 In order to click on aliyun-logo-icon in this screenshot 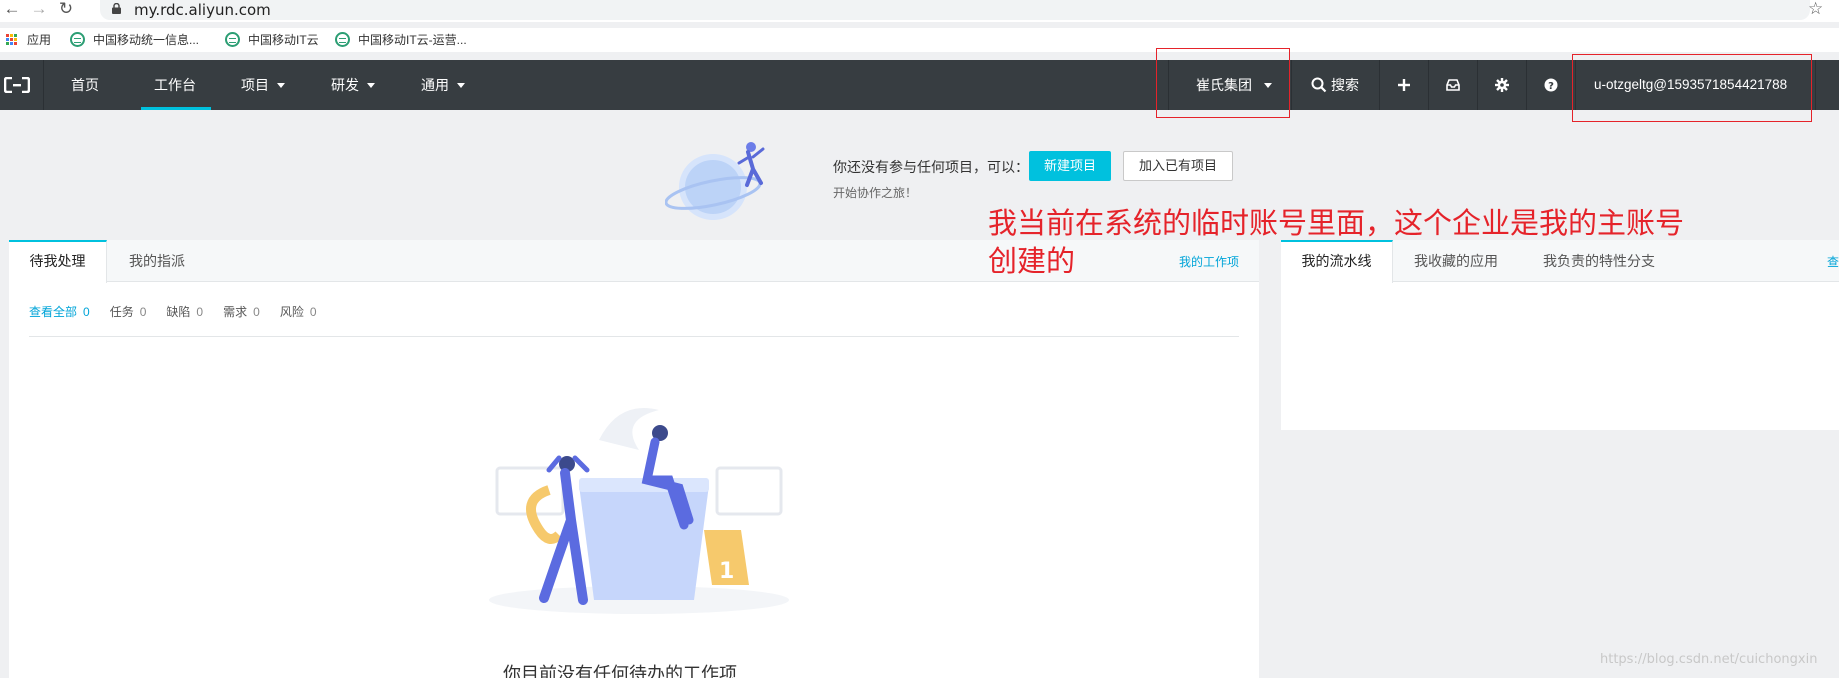, I will do `click(17, 85)`.